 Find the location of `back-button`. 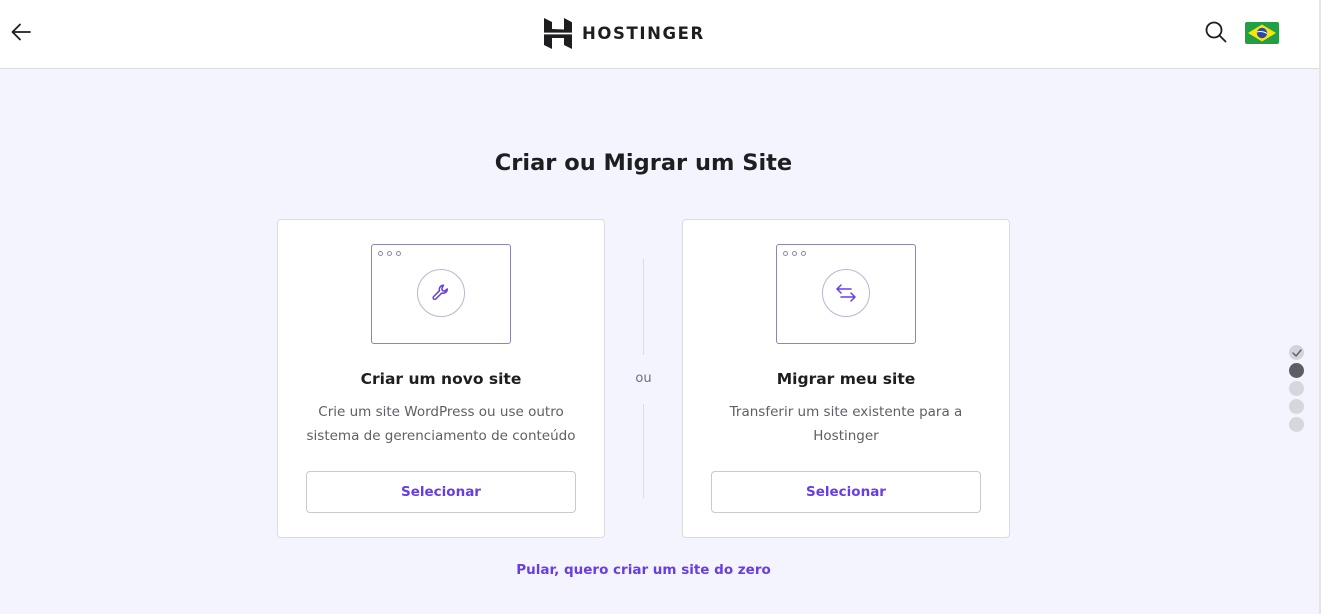

back-button is located at coordinates (21, 32).